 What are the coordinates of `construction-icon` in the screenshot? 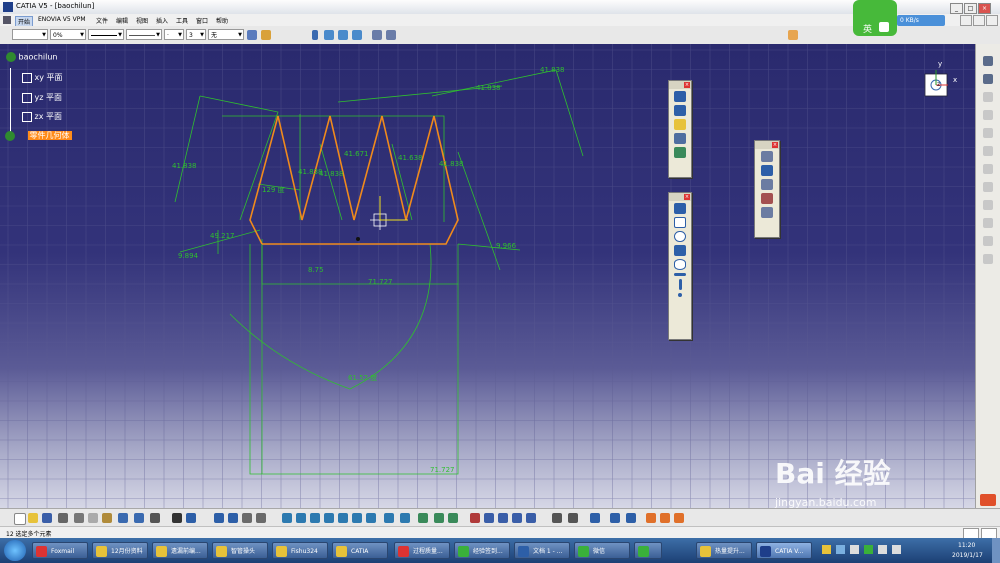 It's located at (988, 97).